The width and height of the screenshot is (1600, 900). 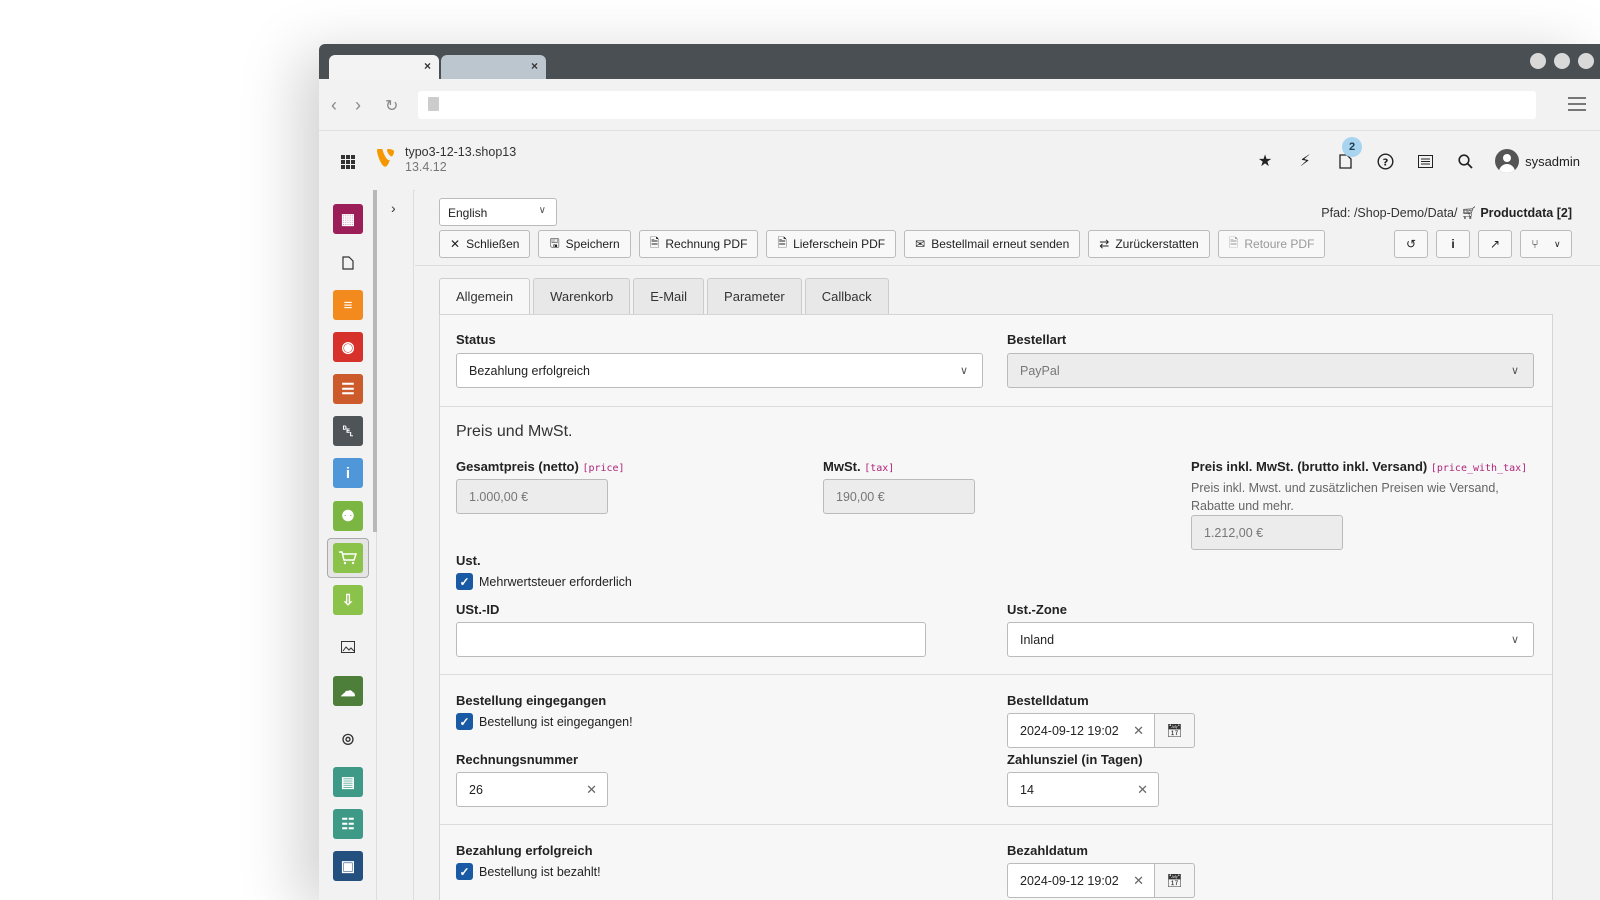 I want to click on share-button: ⑂ ∨, so click(x=1546, y=244).